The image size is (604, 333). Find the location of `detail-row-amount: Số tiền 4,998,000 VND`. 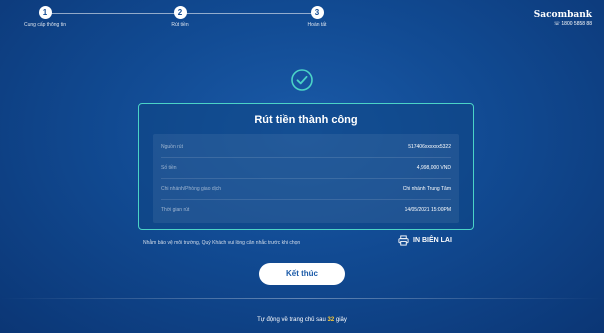

detail-row-amount: Số tiền 4,998,000 VND is located at coordinates (306, 168).